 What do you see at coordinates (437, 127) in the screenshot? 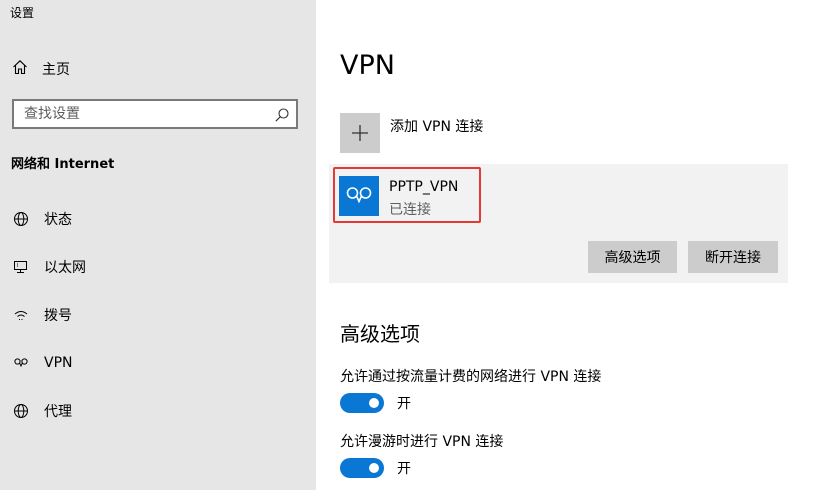
I see `add-vpn-label: 添加 VPN 连接` at bounding box center [437, 127].